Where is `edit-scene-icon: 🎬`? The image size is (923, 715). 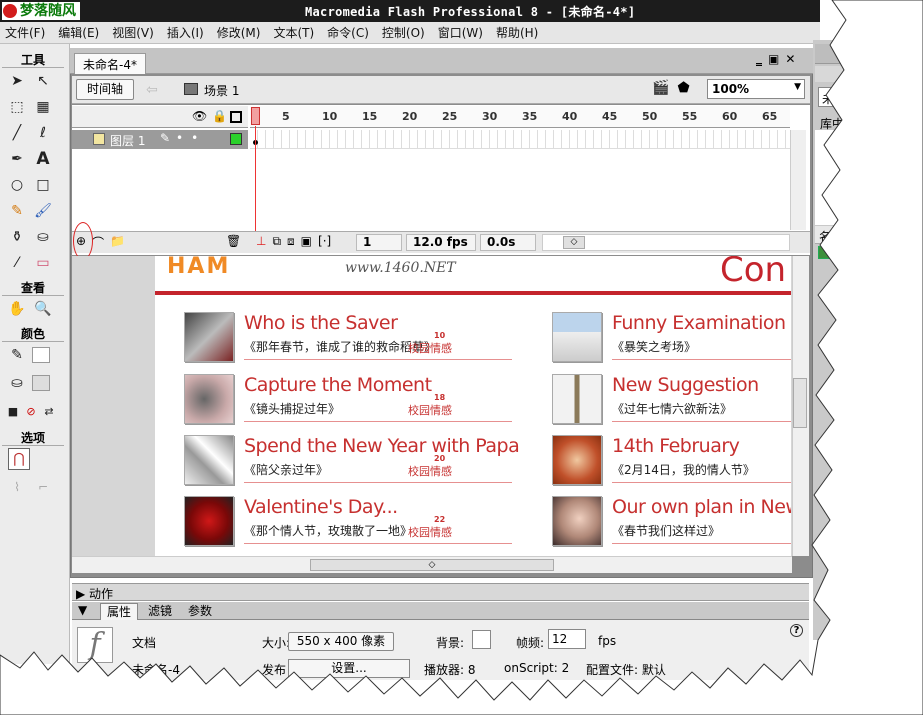
edit-scene-icon: 🎬 is located at coordinates (660, 88).